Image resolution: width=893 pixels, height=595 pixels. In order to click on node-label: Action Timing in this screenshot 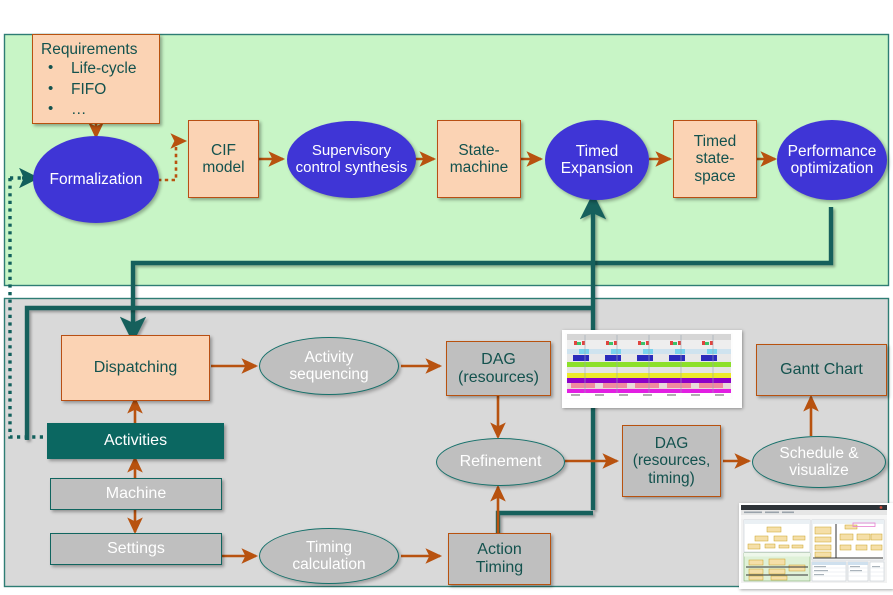, I will do `click(499, 558)`.